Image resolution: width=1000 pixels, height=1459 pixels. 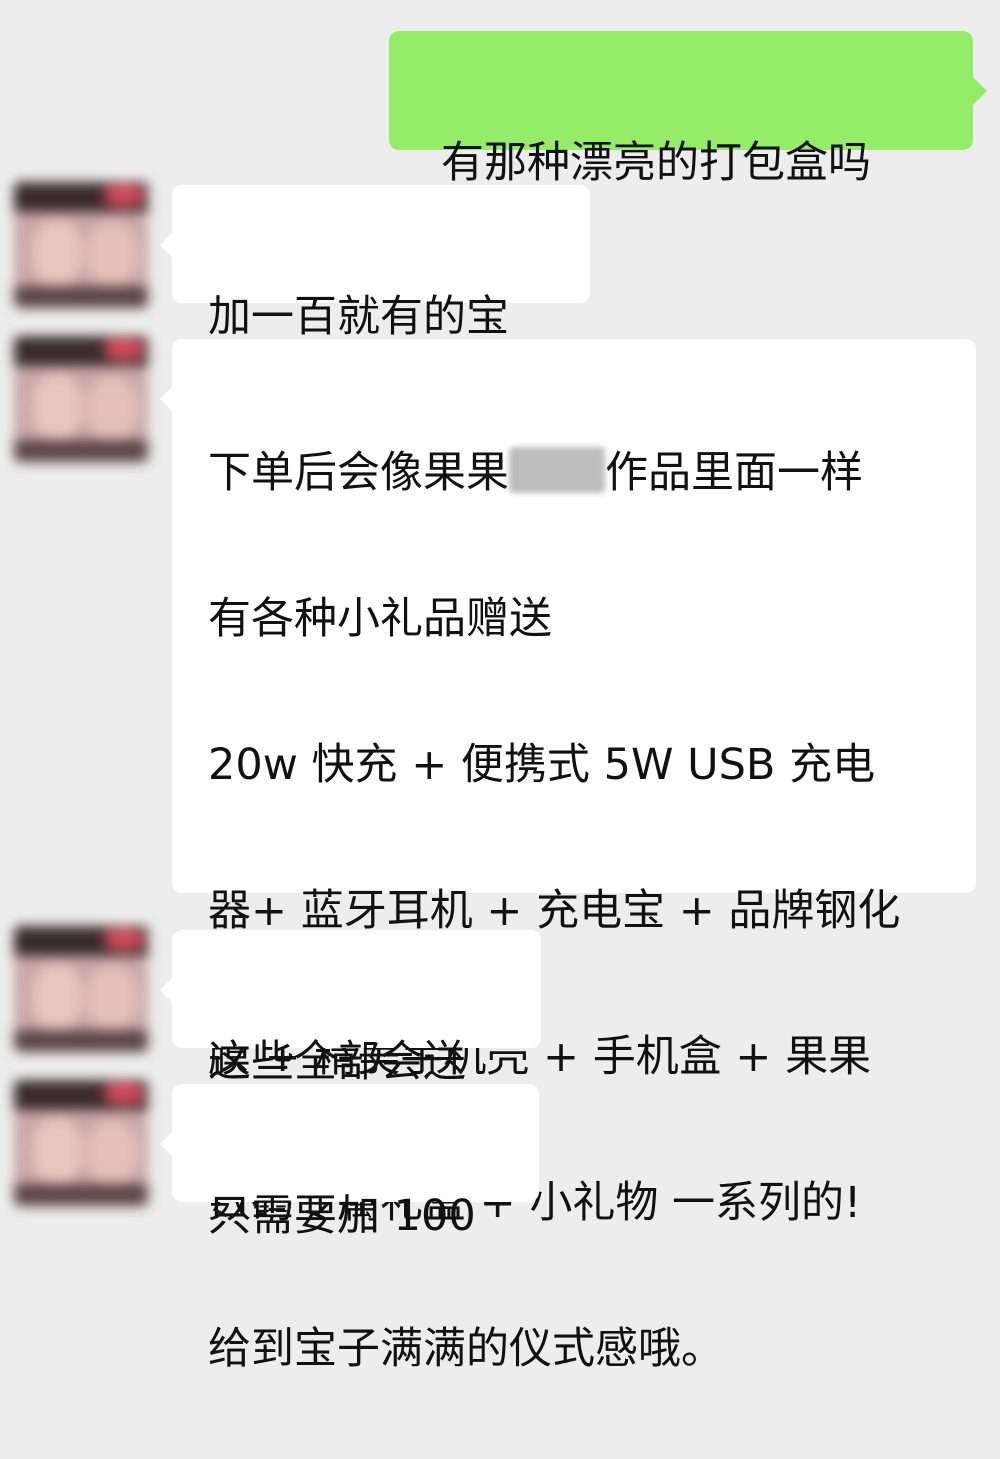 I want to click on incoming-message-bubble: 加一百就有的宝, so click(x=375, y=263).